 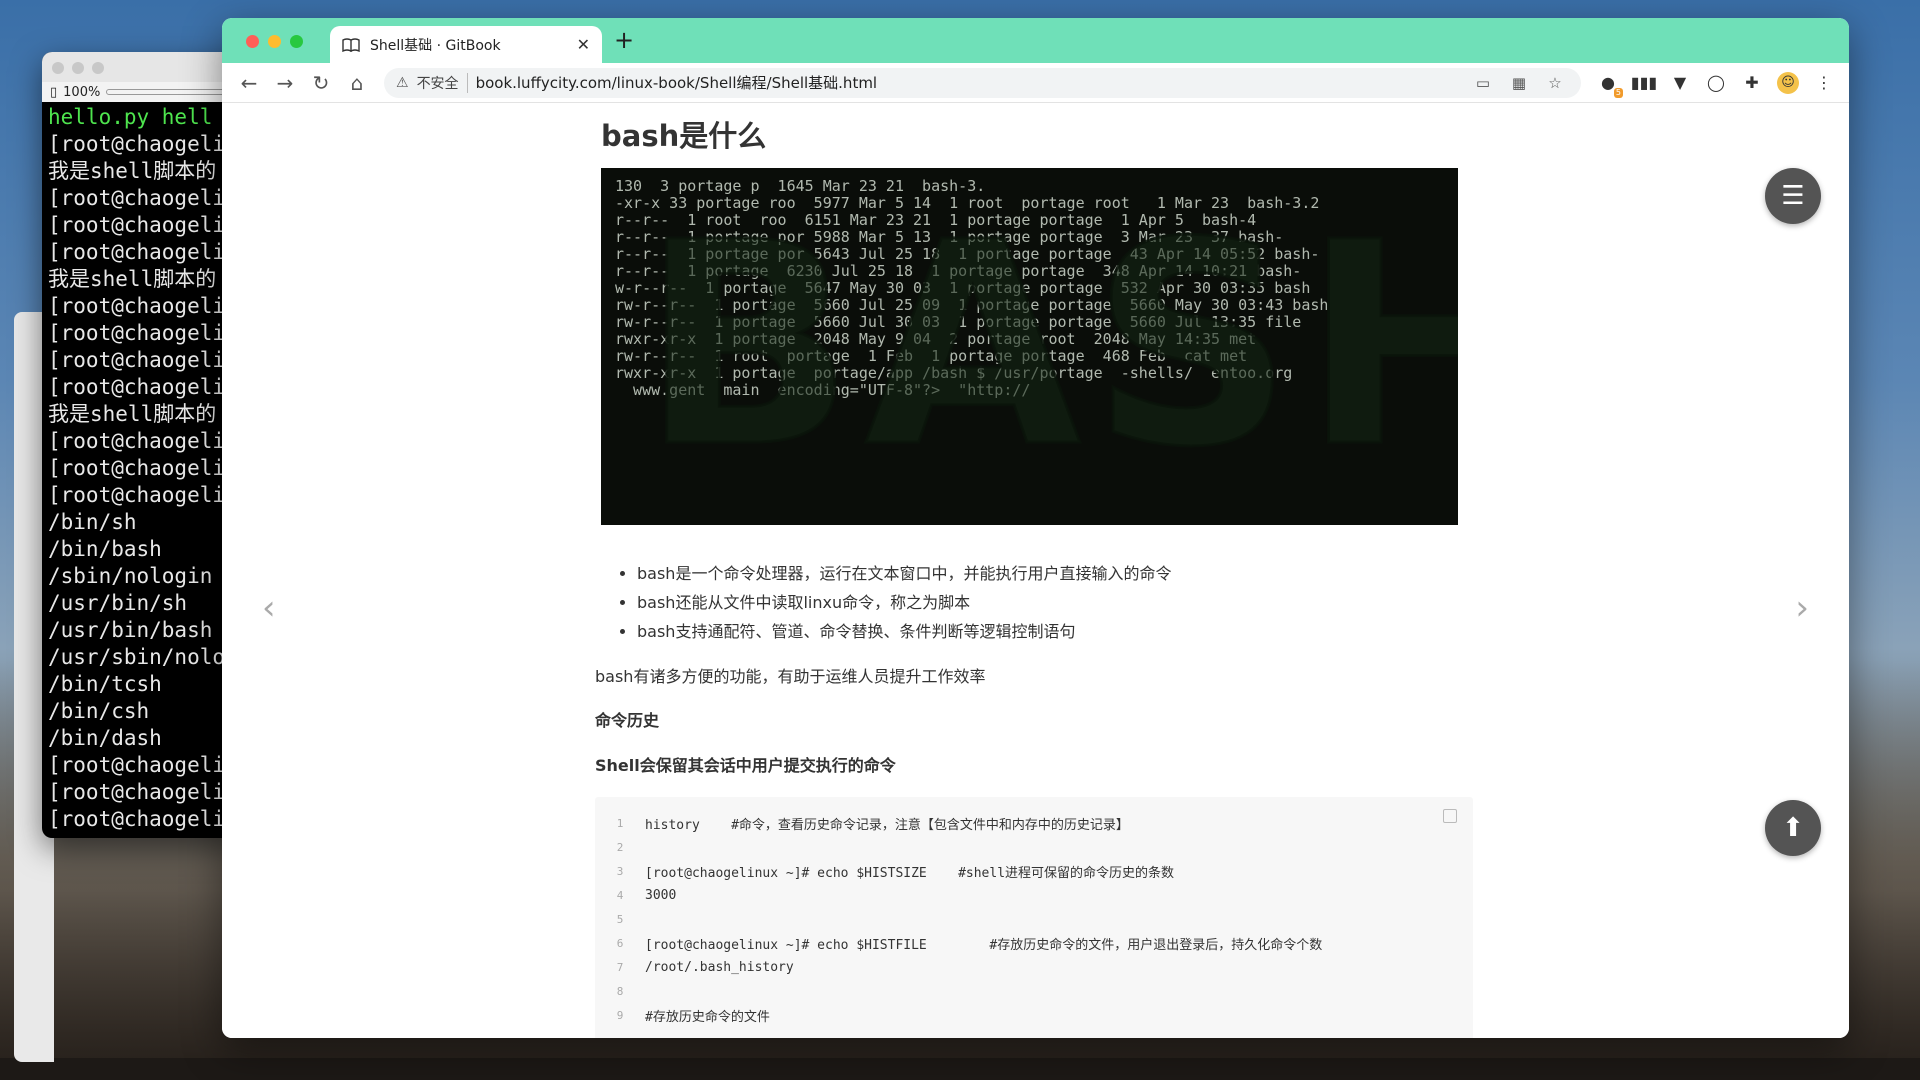 I want to click on next-page-chevron-icon: ›, so click(x=1802, y=608).